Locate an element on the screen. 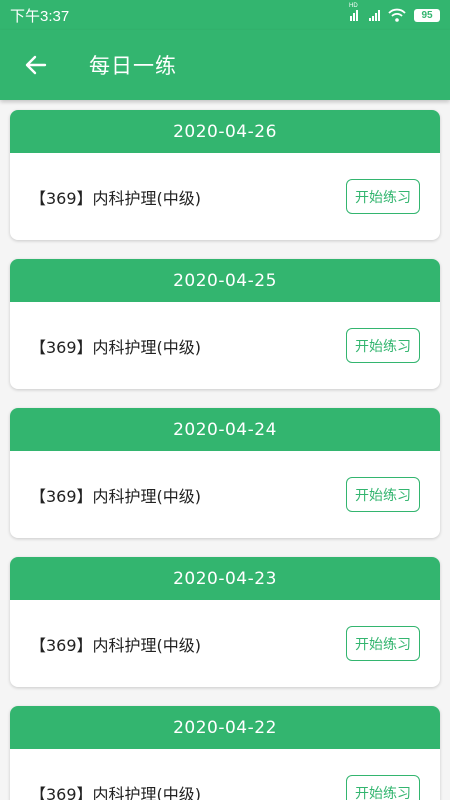 The image size is (450, 800). hd-signal-icon: HD is located at coordinates (355, 12).